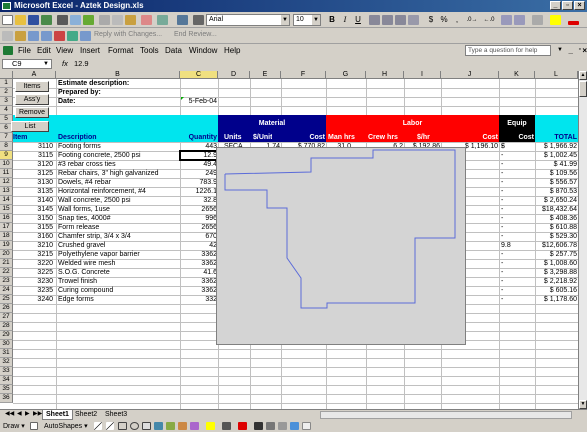 The image size is (587, 432). What do you see at coordinates (422, 75) in the screenshot?
I see `col-header-i: I` at bounding box center [422, 75].